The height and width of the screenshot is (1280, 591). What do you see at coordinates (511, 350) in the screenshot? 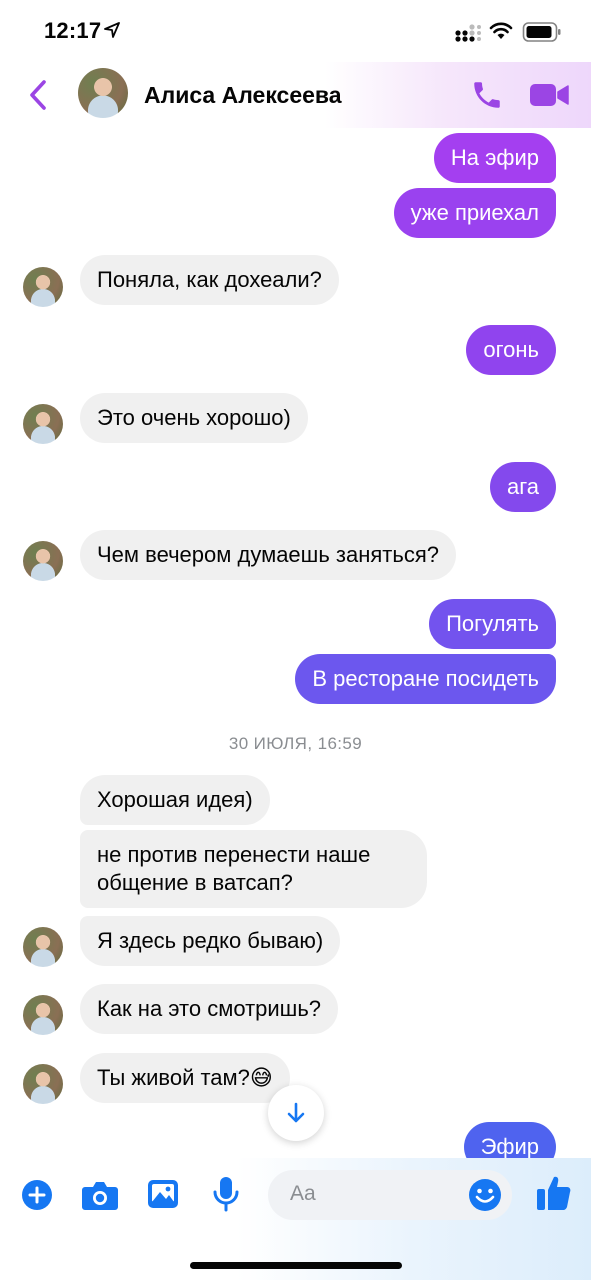
I see `outgoing-message: огонь` at bounding box center [511, 350].